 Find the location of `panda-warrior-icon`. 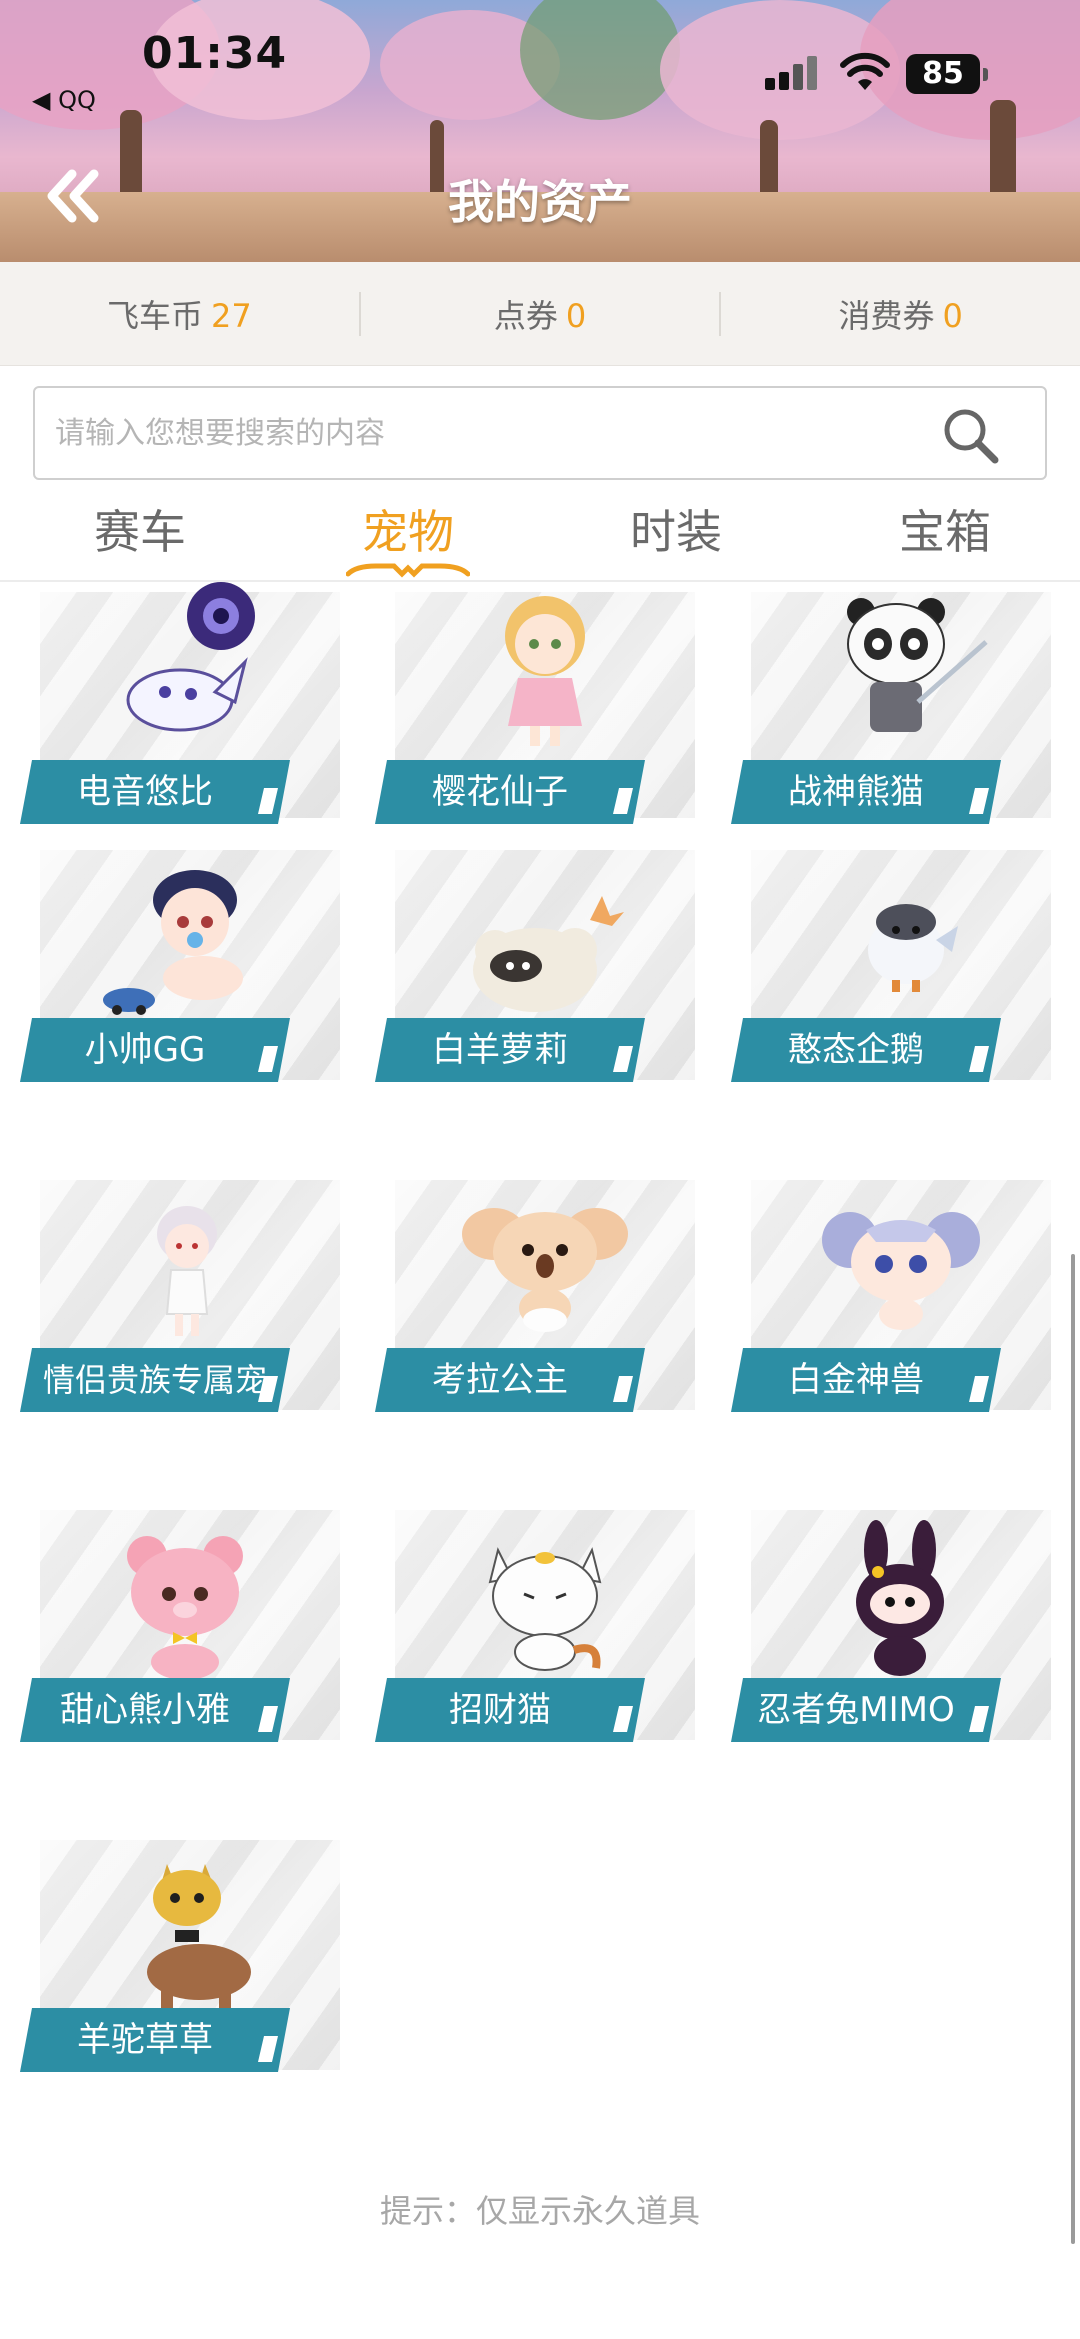

panda-warrior-icon is located at coordinates (917, 665).